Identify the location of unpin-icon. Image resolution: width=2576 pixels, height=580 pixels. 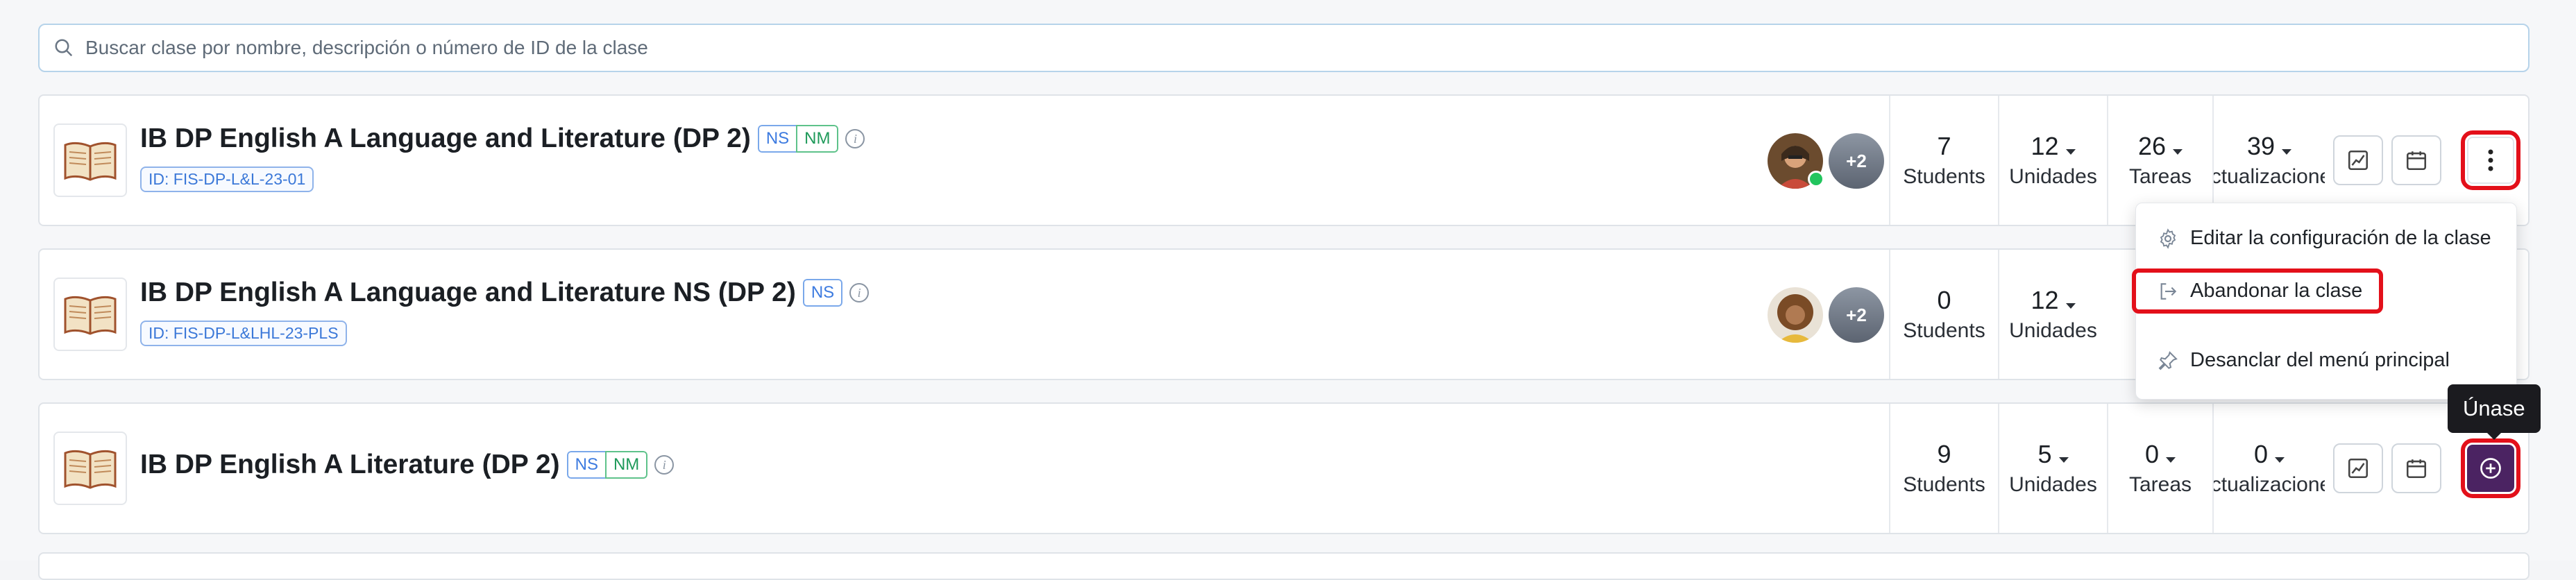
(2168, 360).